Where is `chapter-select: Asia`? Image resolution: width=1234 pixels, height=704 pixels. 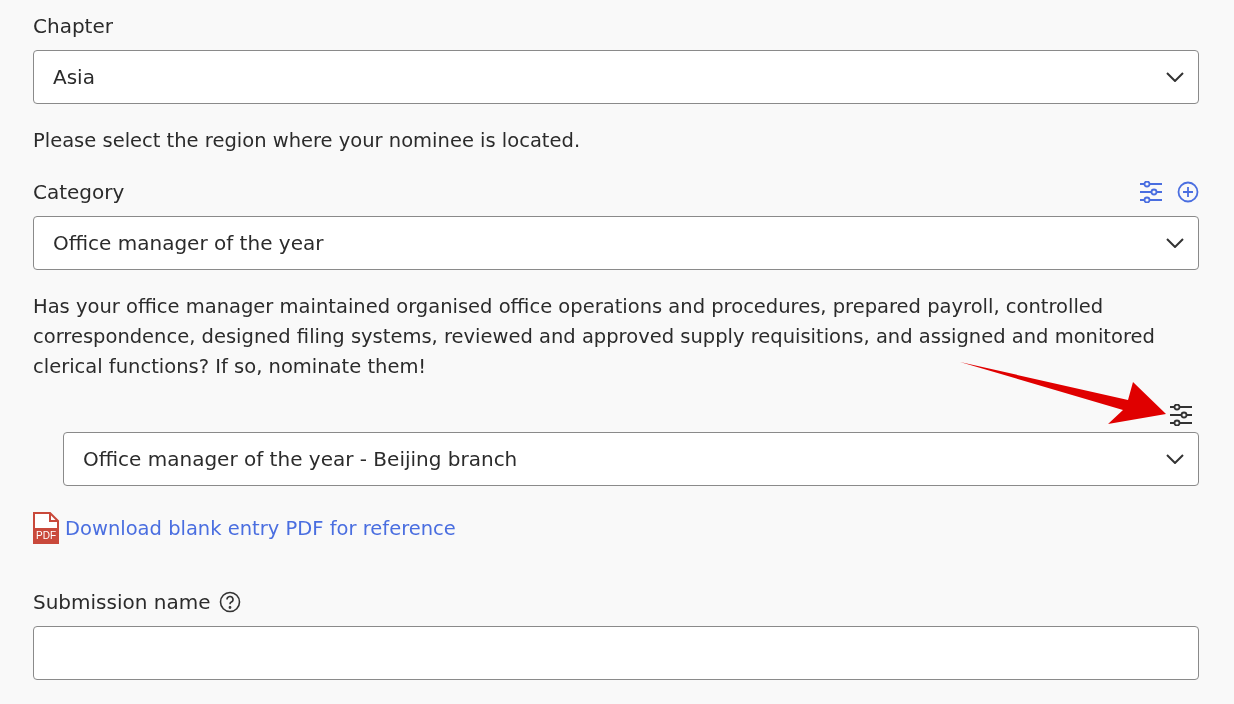 chapter-select: Asia is located at coordinates (616, 77).